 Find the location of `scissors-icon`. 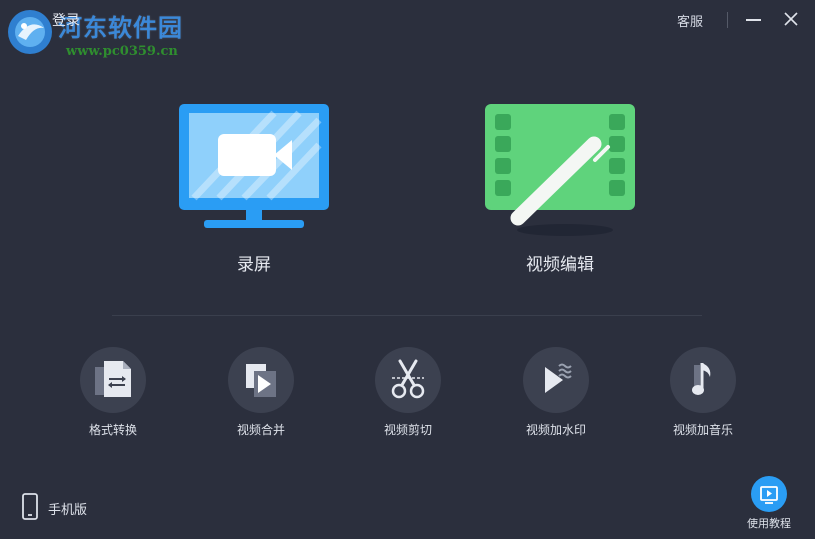

scissors-icon is located at coordinates (408, 379).